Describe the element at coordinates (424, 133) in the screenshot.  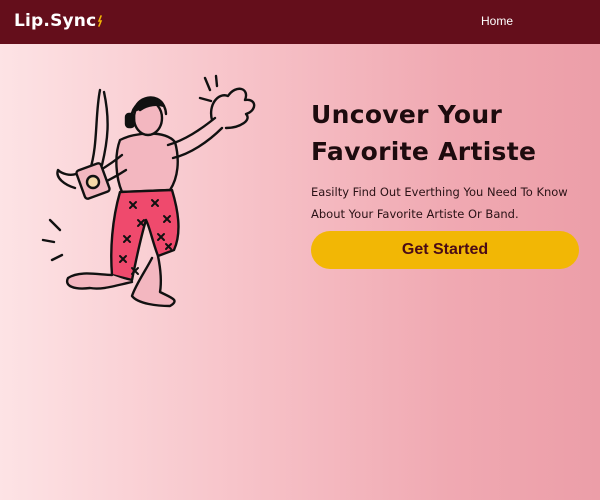
I see `hero-title: Uncover Your Favorite Artiste` at that location.